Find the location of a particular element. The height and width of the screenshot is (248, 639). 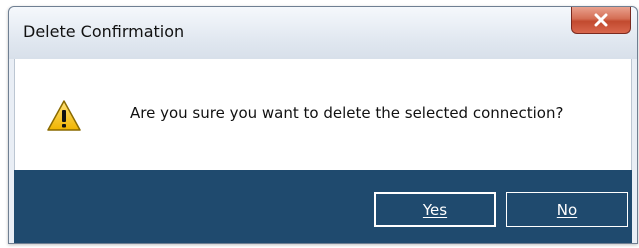

warning-icon is located at coordinates (64, 116).